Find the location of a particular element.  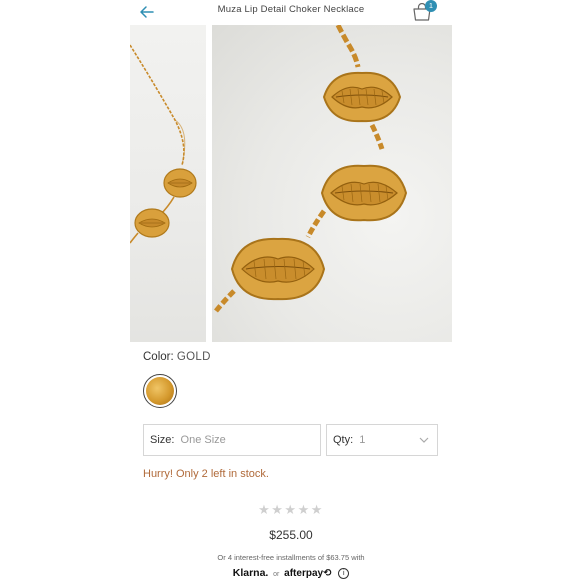

size-dropdown: Size: One Size is located at coordinates (232, 440).